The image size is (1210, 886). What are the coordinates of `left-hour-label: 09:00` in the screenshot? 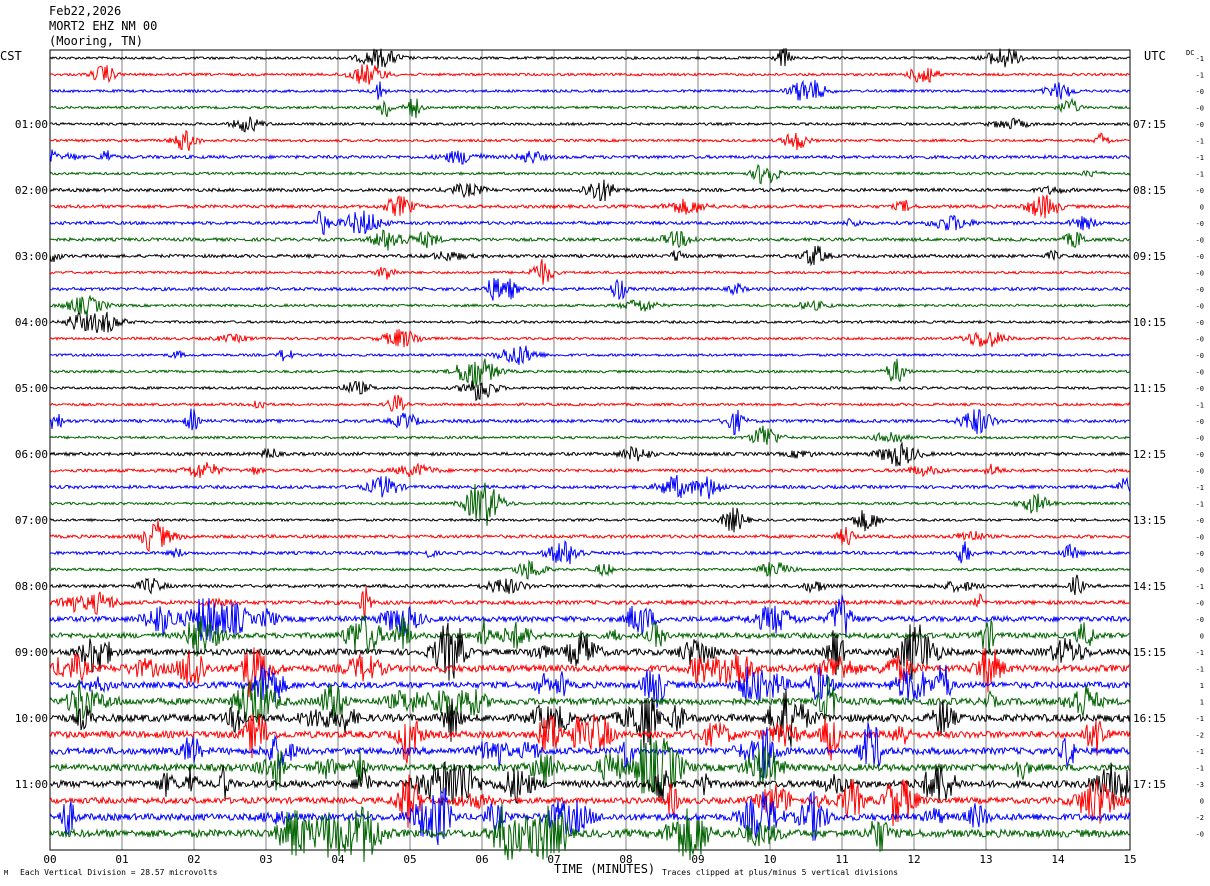 It's located at (31, 652).